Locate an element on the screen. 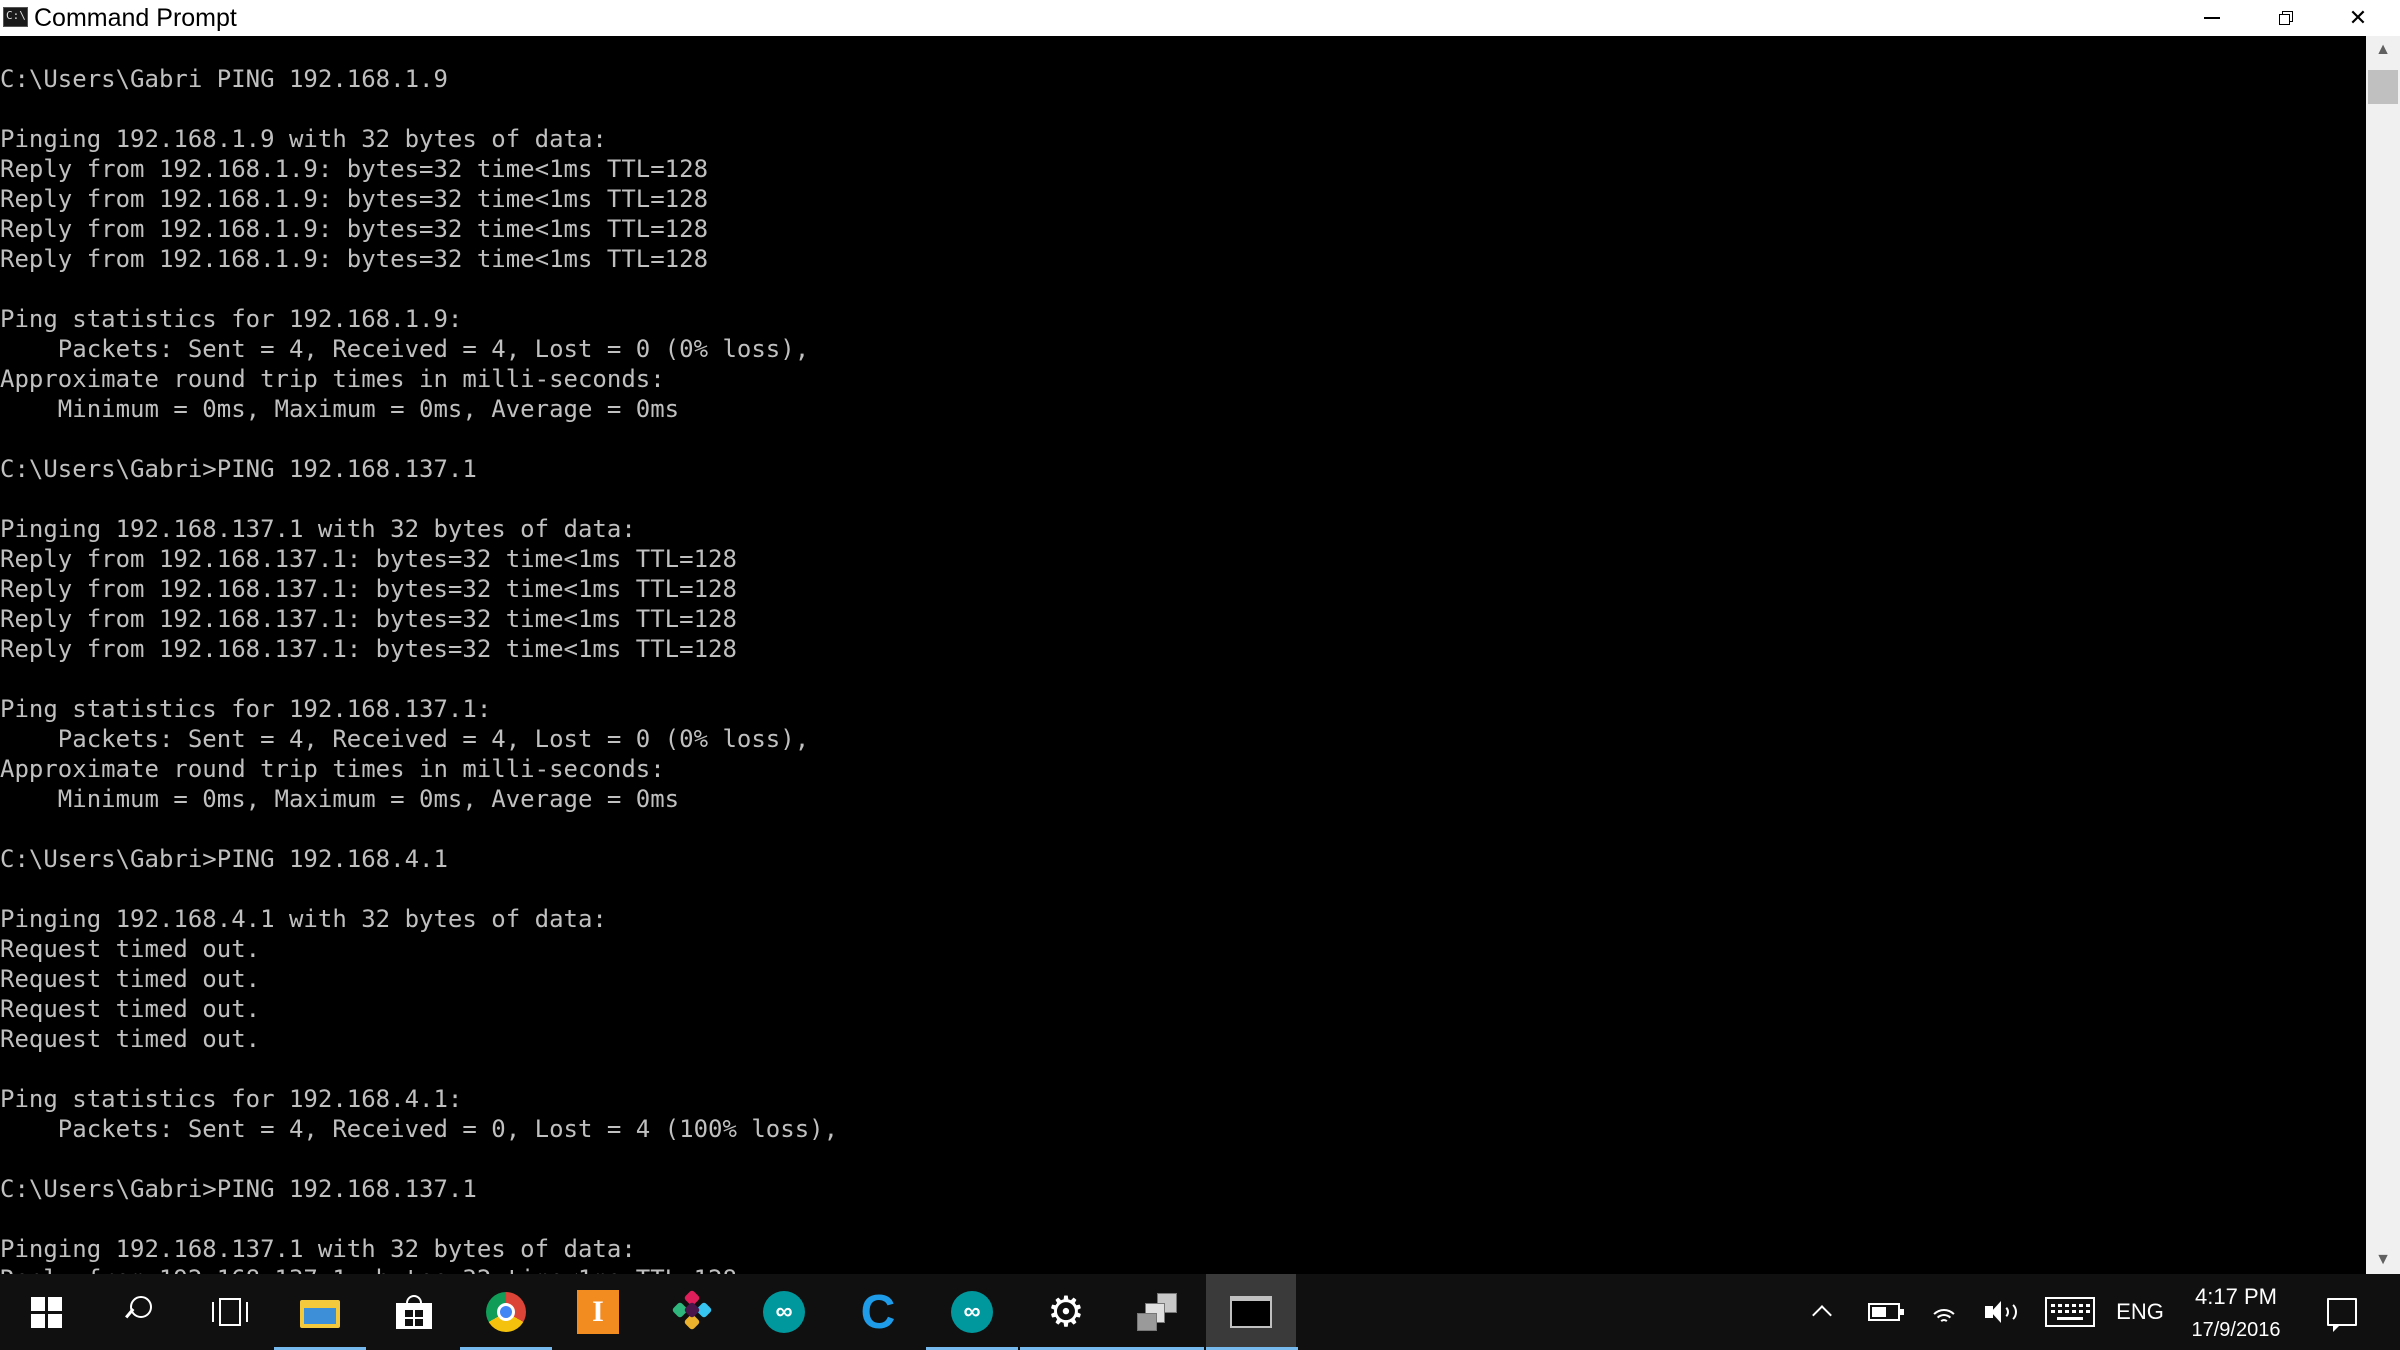 This screenshot has width=2400, height=1350. console-line: Ping statistics for 192.168.137.1: is located at coordinates (246, 709).